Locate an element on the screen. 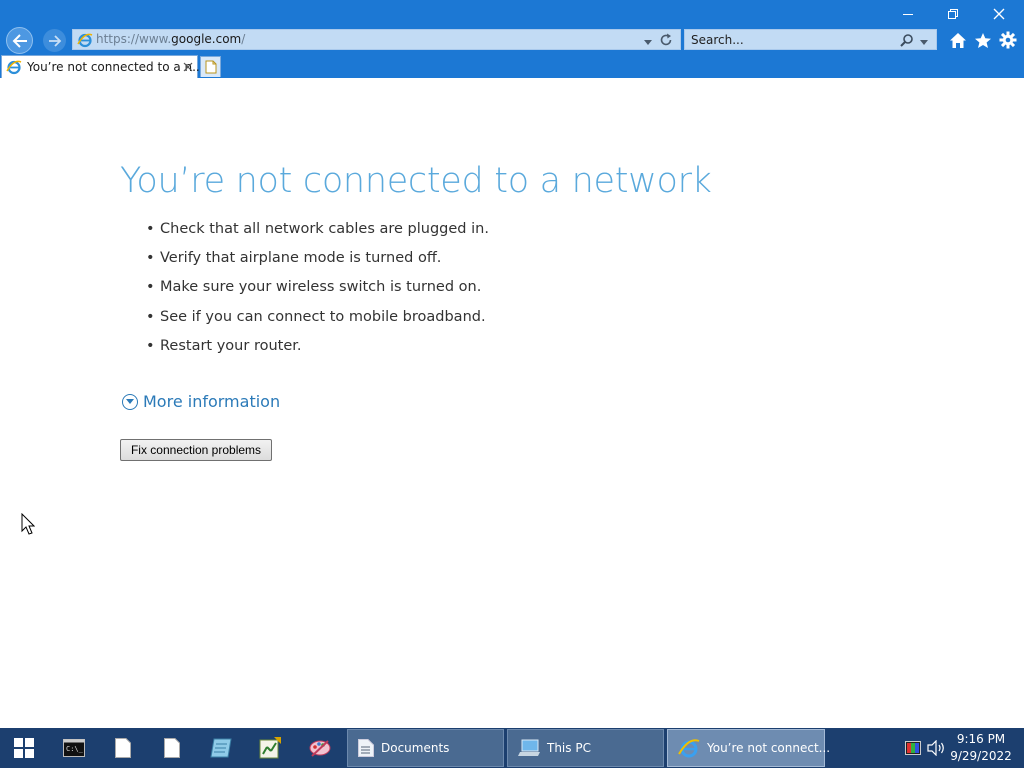  url-host: google.com is located at coordinates (206, 39).